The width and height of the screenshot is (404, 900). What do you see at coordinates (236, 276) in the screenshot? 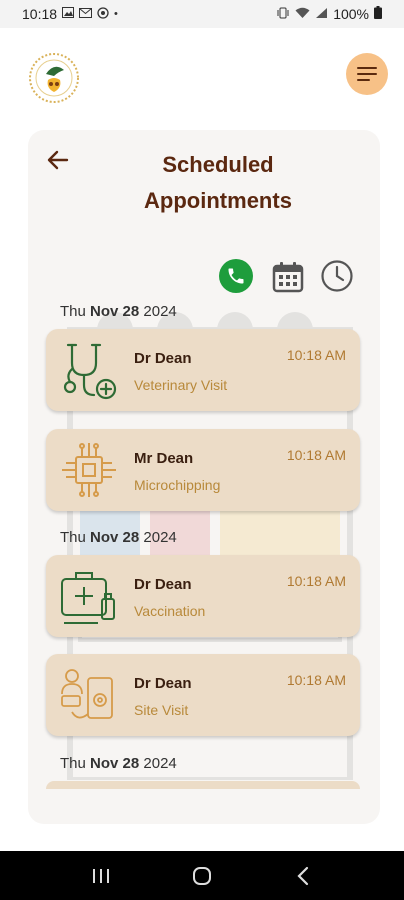
I see `phone-icon` at bounding box center [236, 276].